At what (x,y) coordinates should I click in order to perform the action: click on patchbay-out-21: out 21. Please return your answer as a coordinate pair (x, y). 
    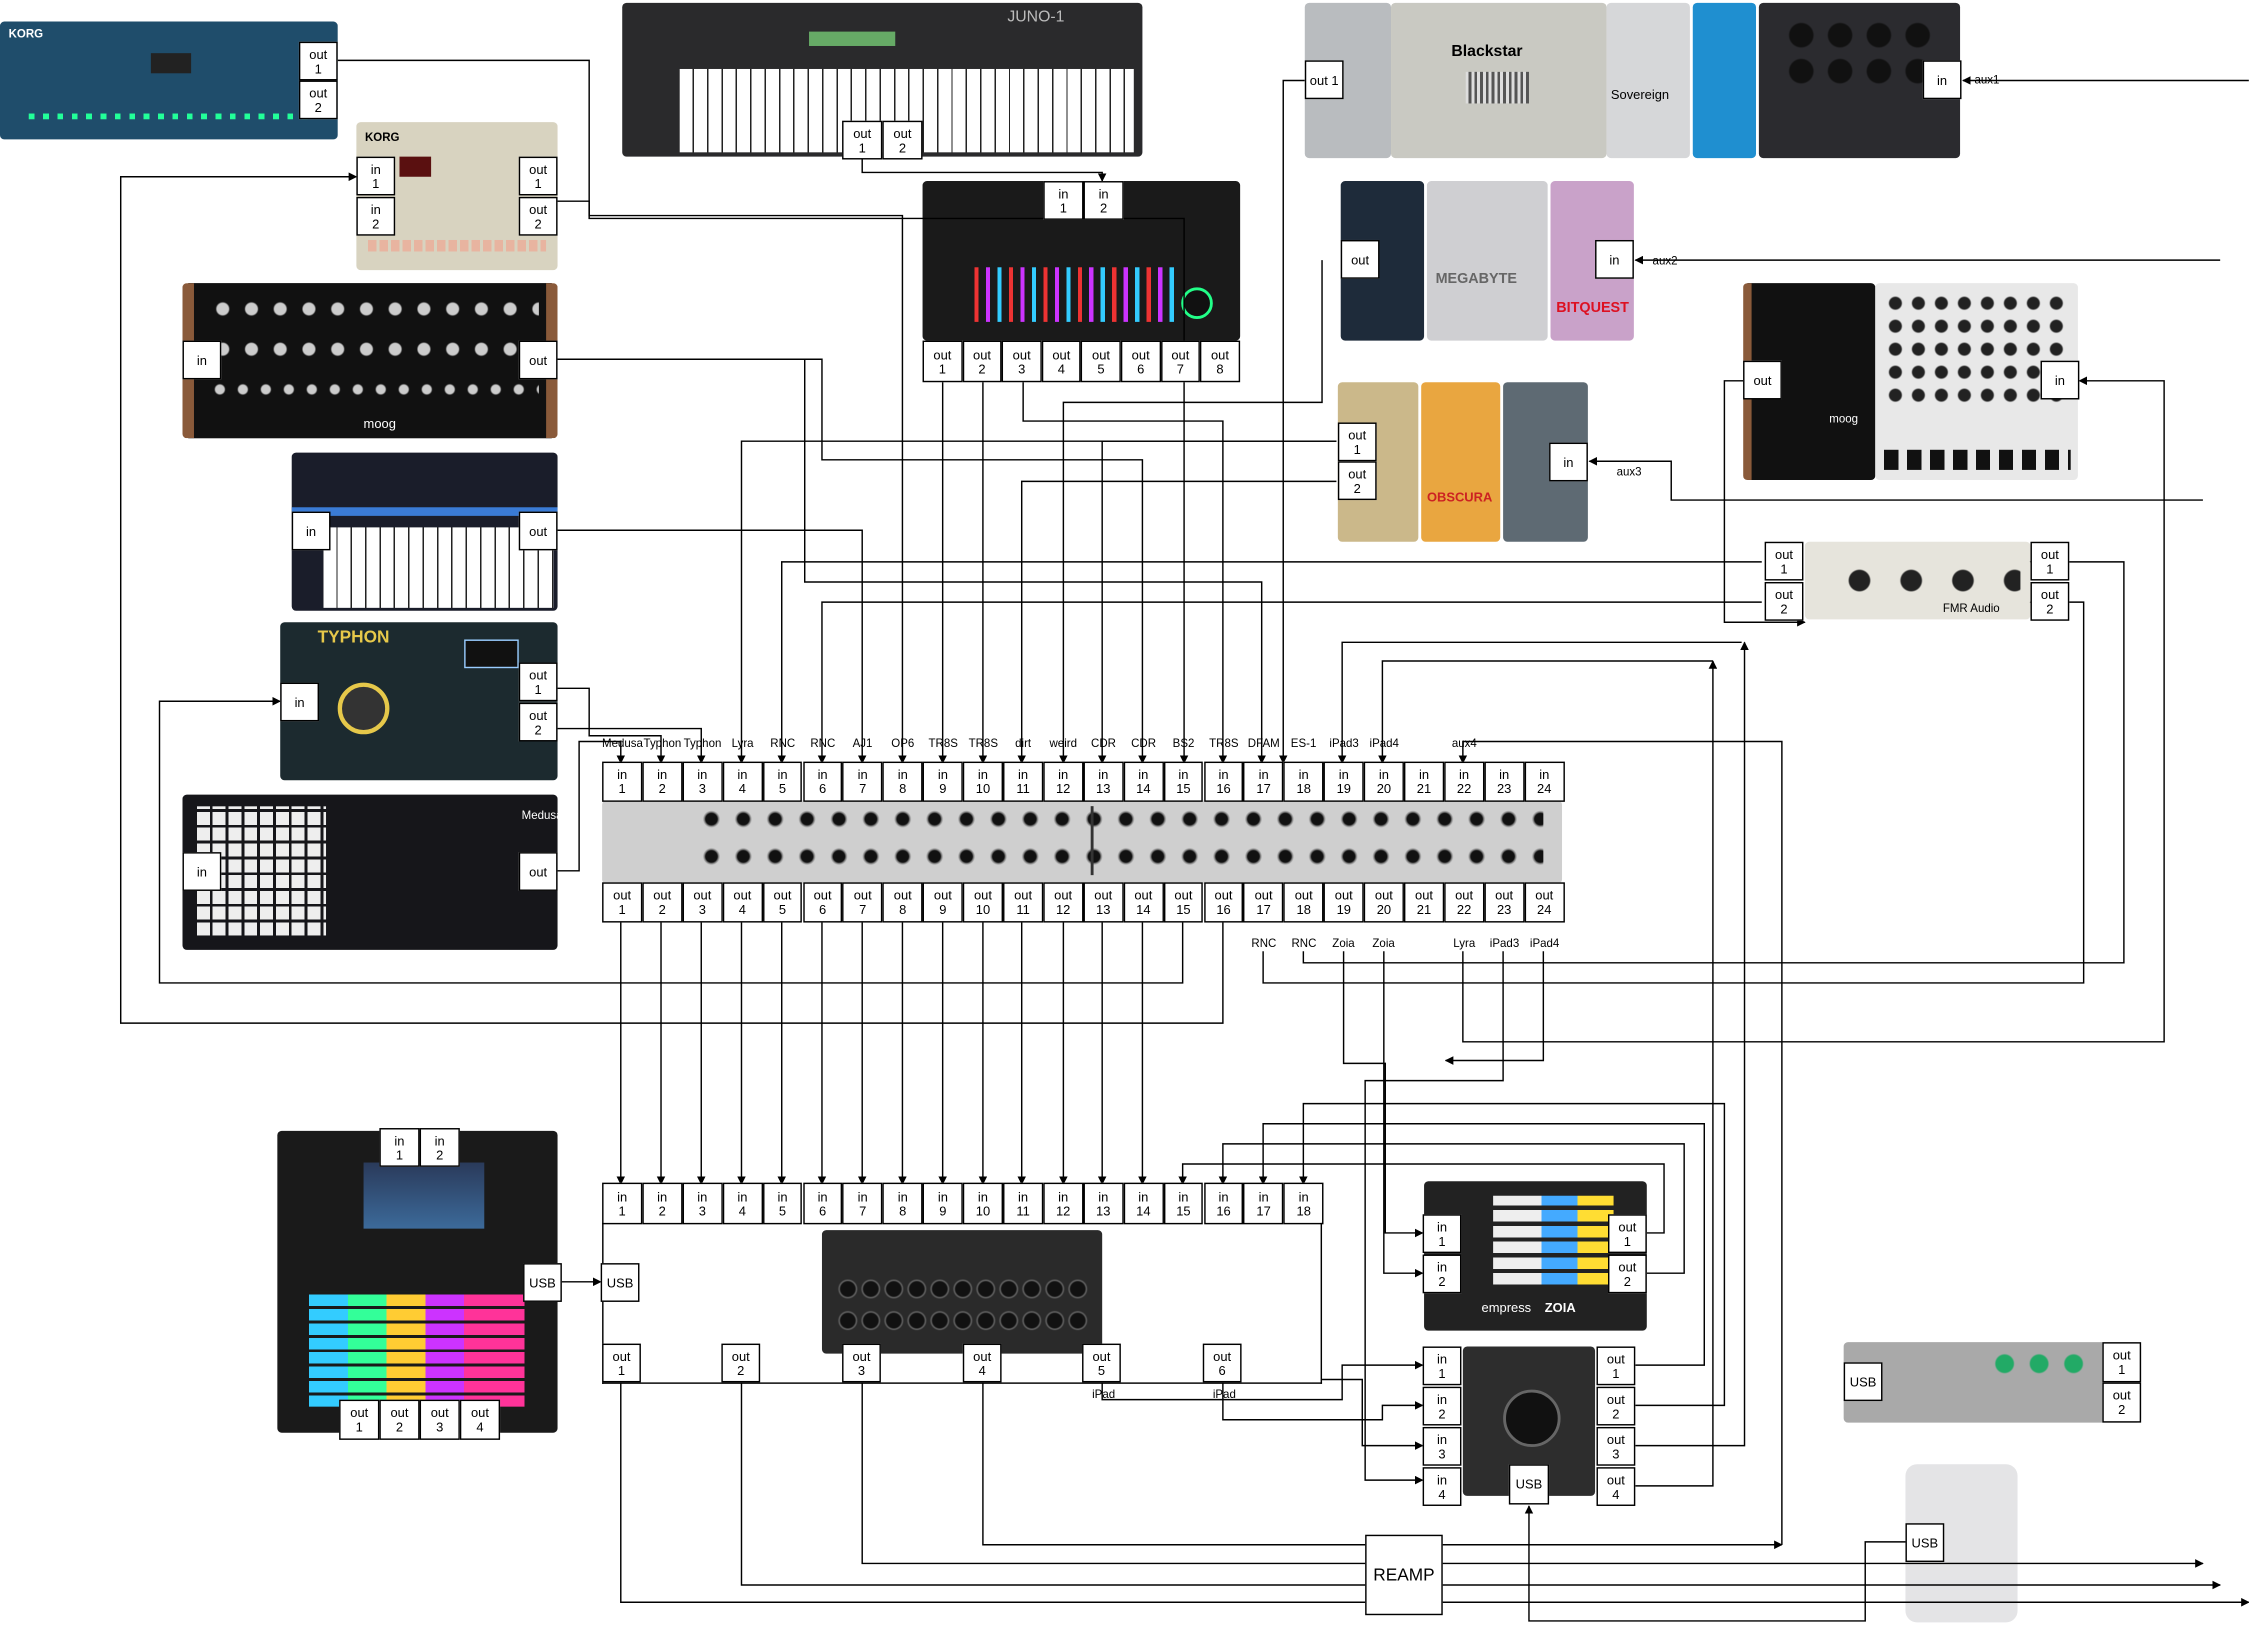
    Looking at the image, I should click on (1424, 902).